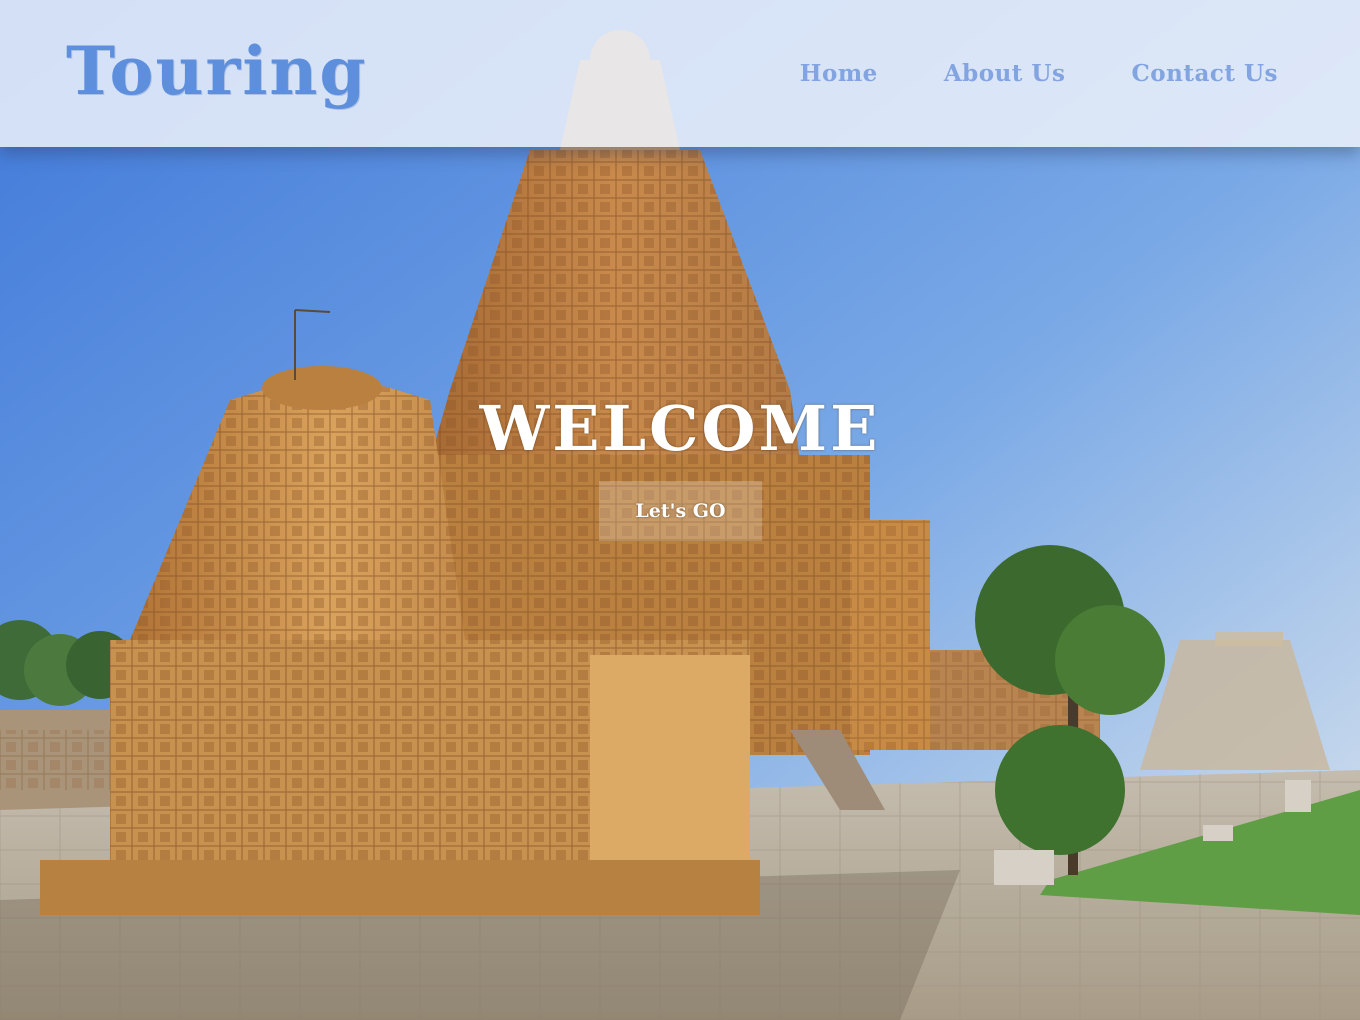  Describe the element at coordinates (1204, 73) in the screenshot. I see `nav-contact-us-link: Contact Us` at that location.